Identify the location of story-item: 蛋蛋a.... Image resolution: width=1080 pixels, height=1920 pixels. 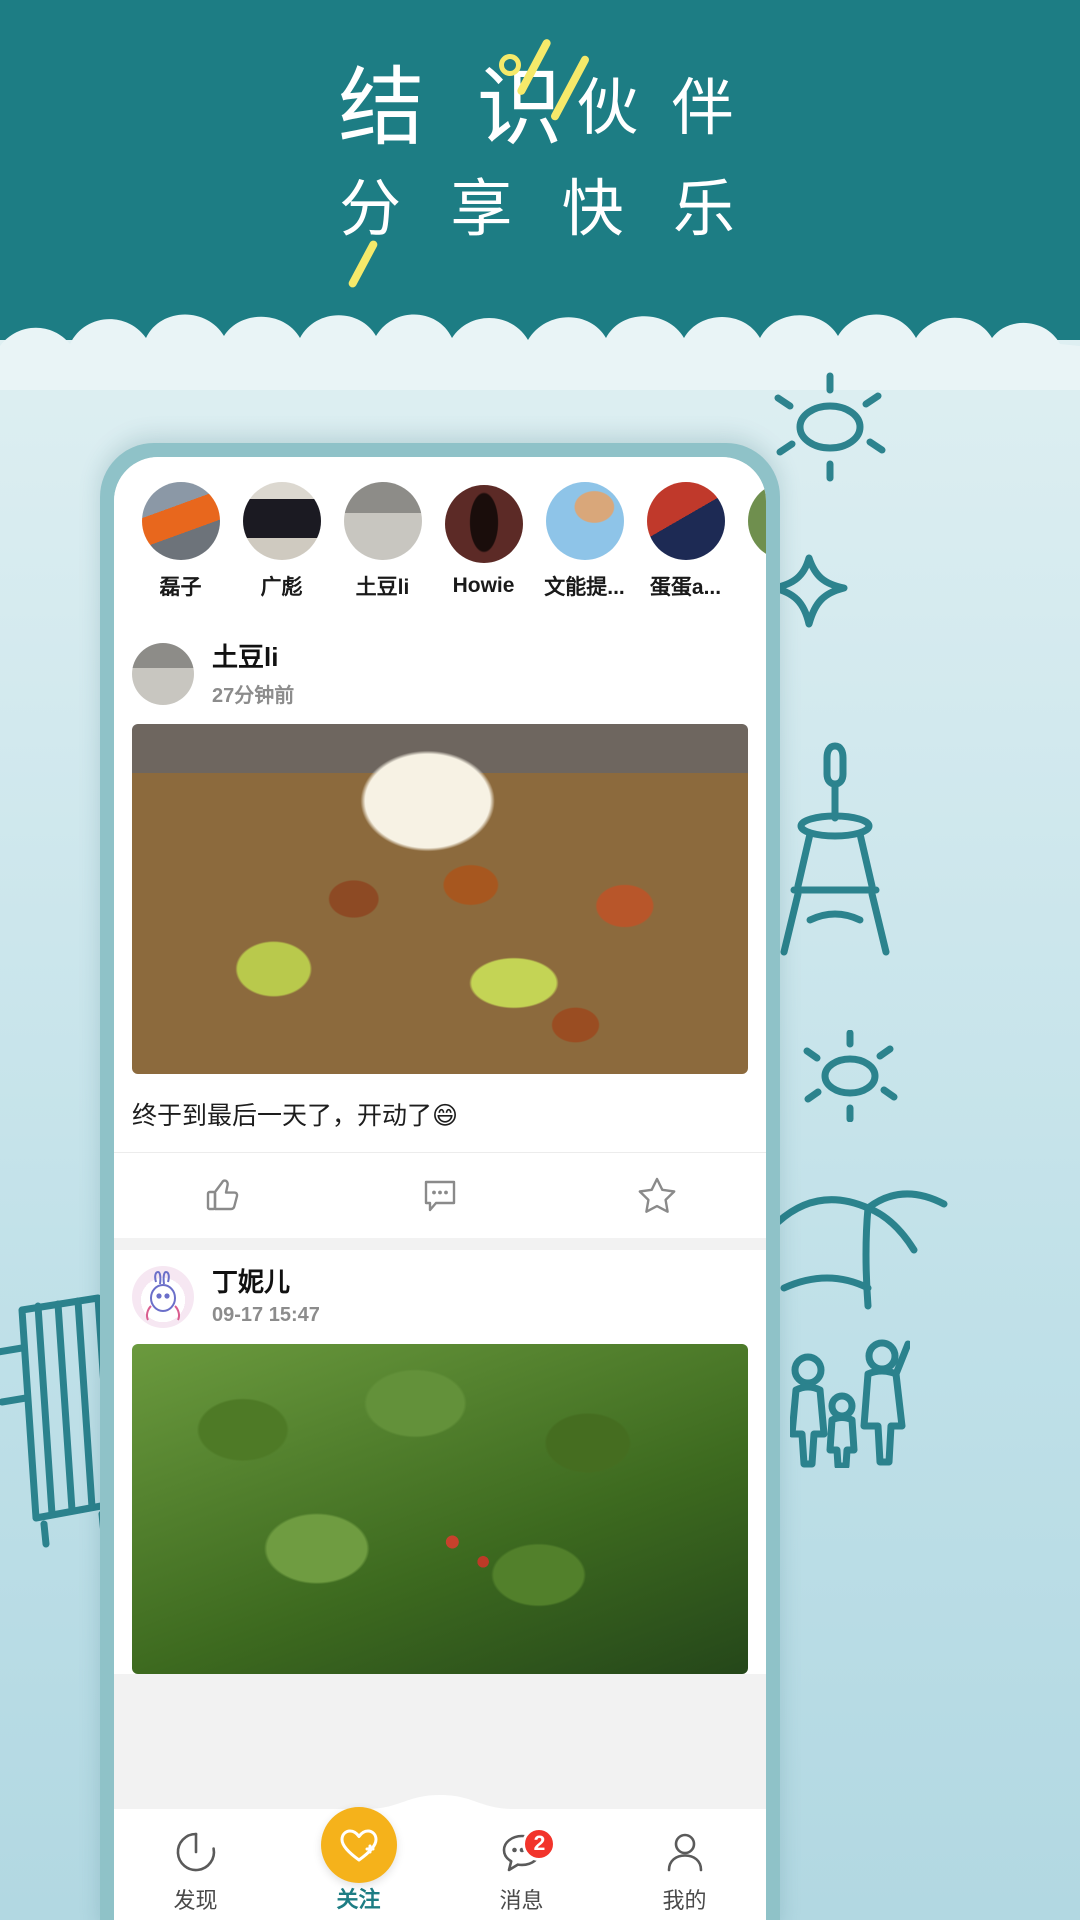
(685, 541).